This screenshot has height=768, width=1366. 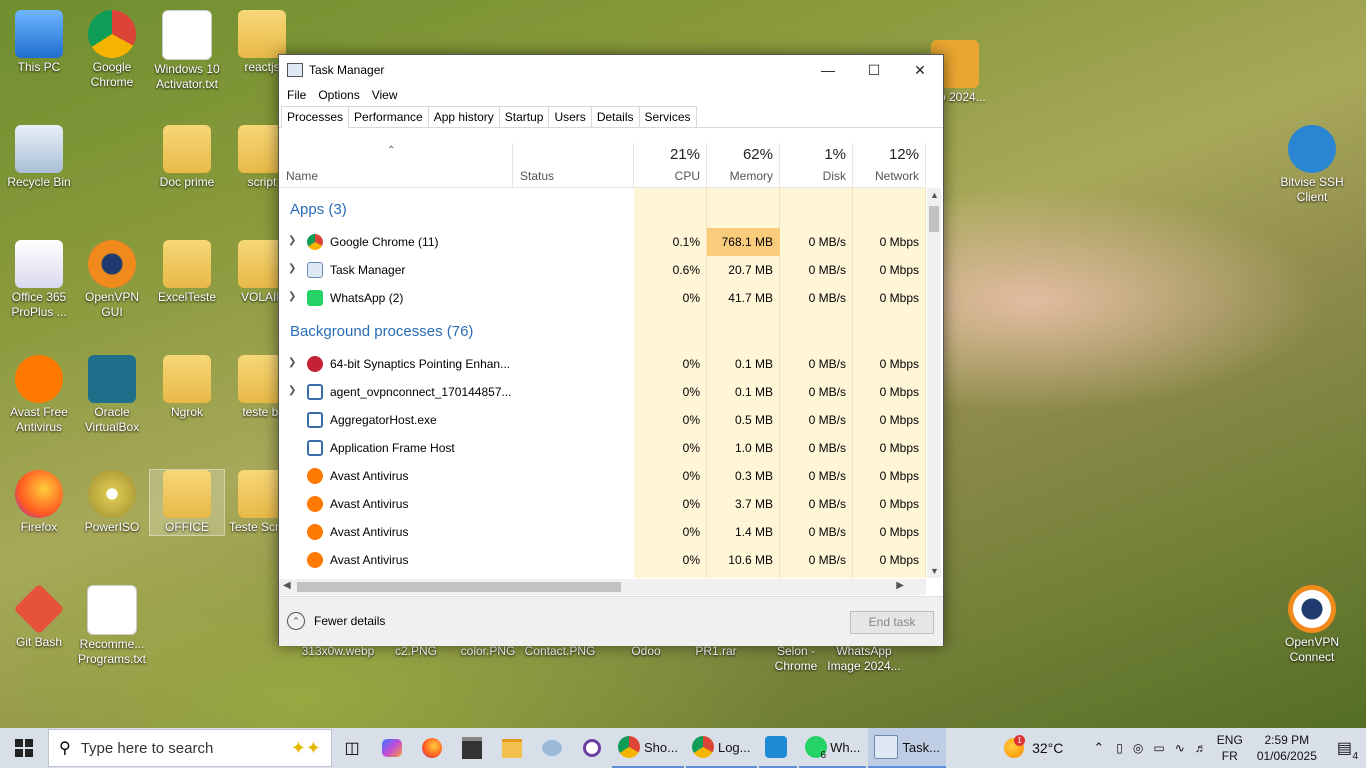 I want to click on speaker-icon: ♬, so click(x=1201, y=748).